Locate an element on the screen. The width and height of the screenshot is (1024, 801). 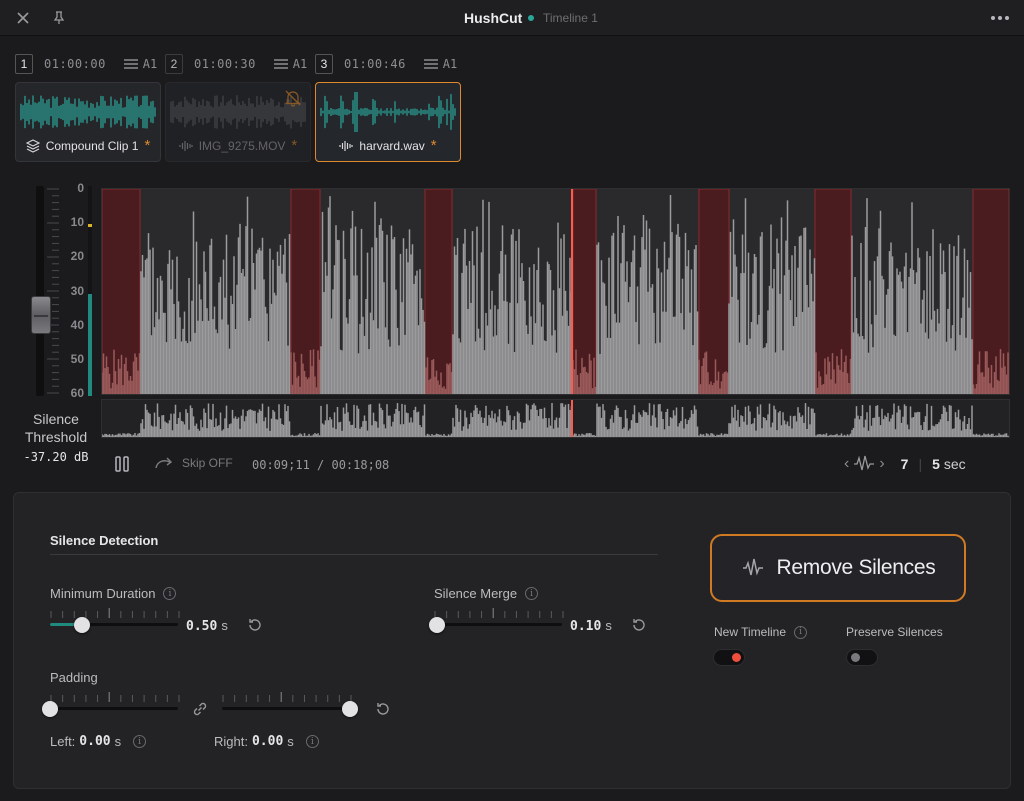
clip-card-harvard: harvard.wav * is located at coordinates (388, 122).